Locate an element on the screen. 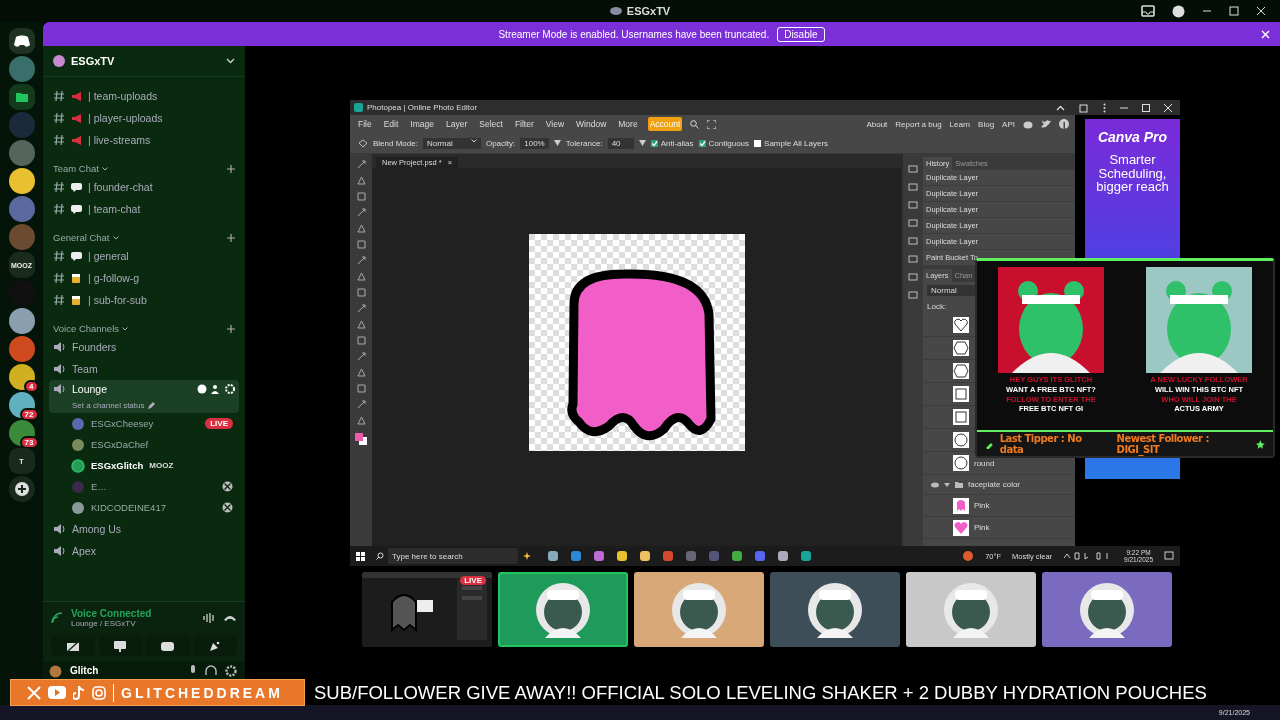 This screenshot has width=1280, height=720. voice-channel-item: Apex is located at coordinates (144, 551).